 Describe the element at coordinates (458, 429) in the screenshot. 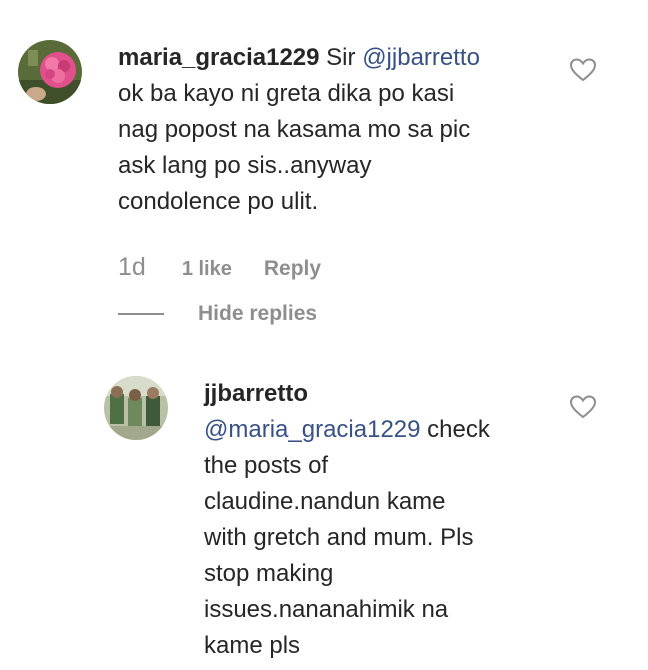

I see `comment-line: check` at that location.